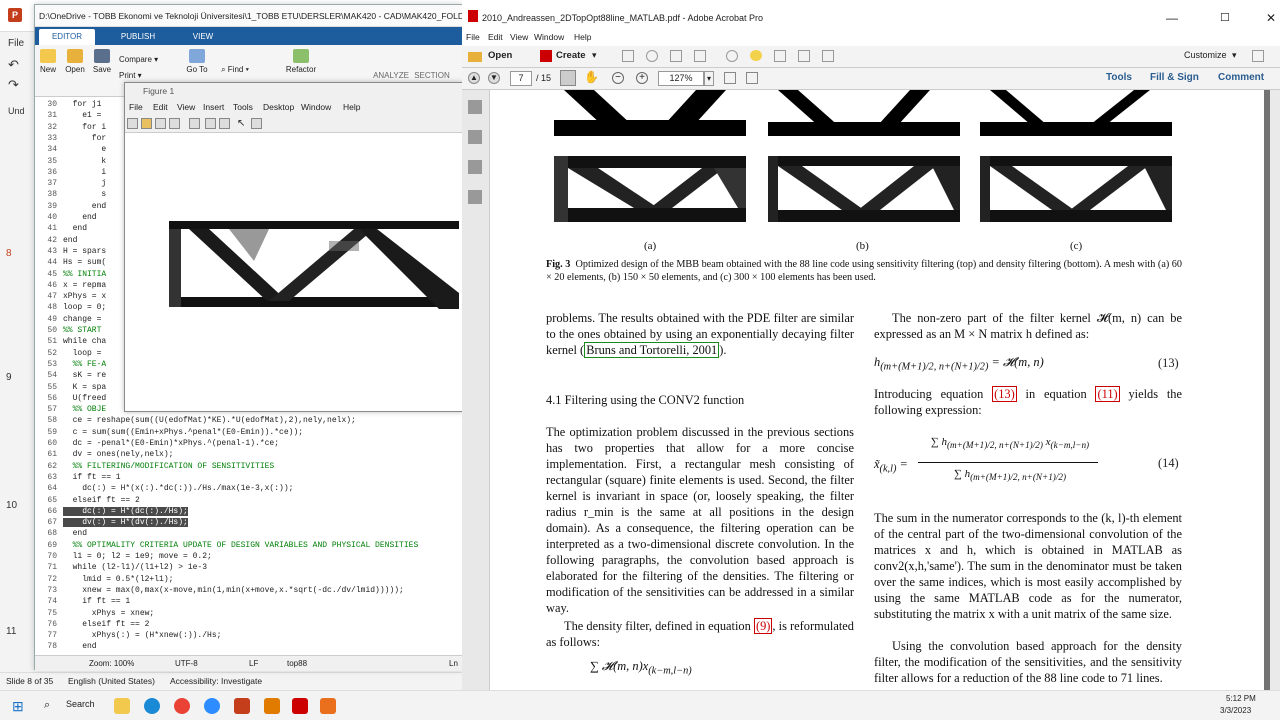 The image size is (1280, 720). What do you see at coordinates (475, 107) in the screenshot?
I see `pages-panel-icon` at bounding box center [475, 107].